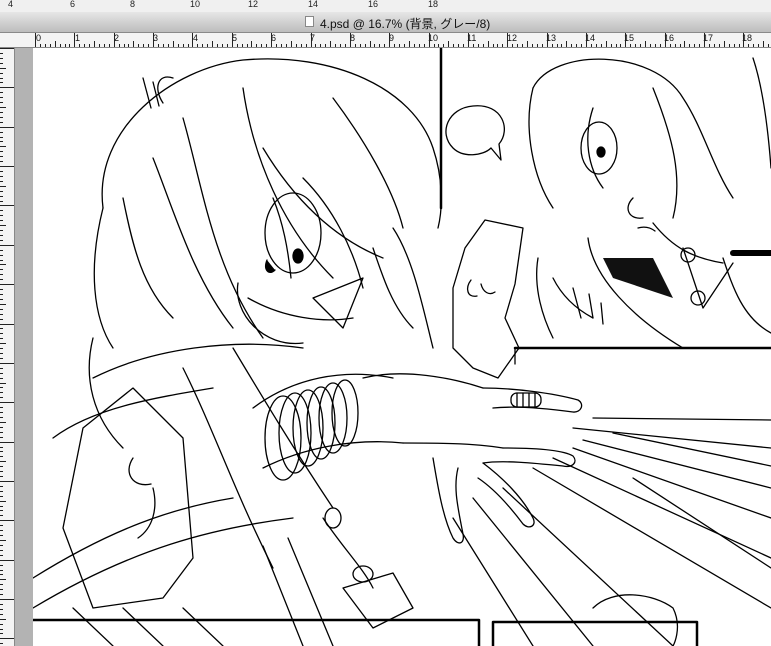  What do you see at coordinates (133, 4) in the screenshot?
I see `ruler-label: 8` at bounding box center [133, 4].